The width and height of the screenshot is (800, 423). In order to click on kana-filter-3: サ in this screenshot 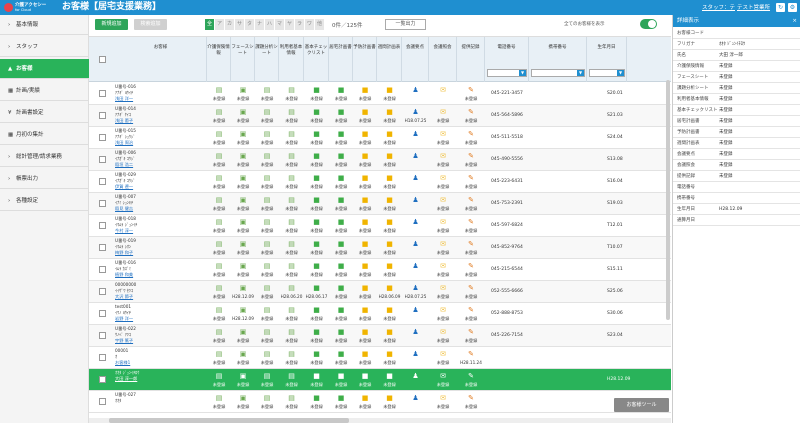, I will do `click(239, 24)`.